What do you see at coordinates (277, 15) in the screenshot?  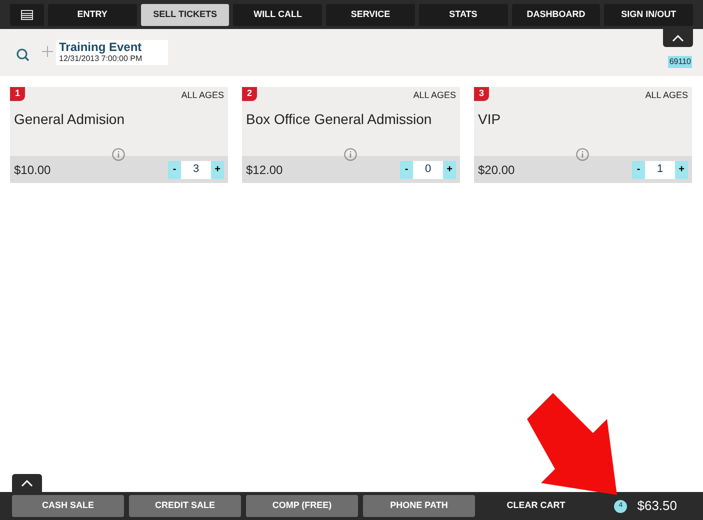 I see `nav-tab: WILL CALL` at bounding box center [277, 15].